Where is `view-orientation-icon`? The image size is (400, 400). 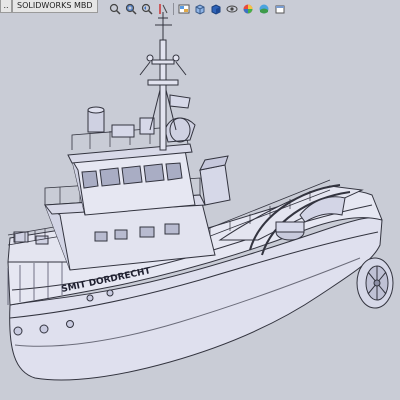
view-orientation-icon is located at coordinates (200, 9).